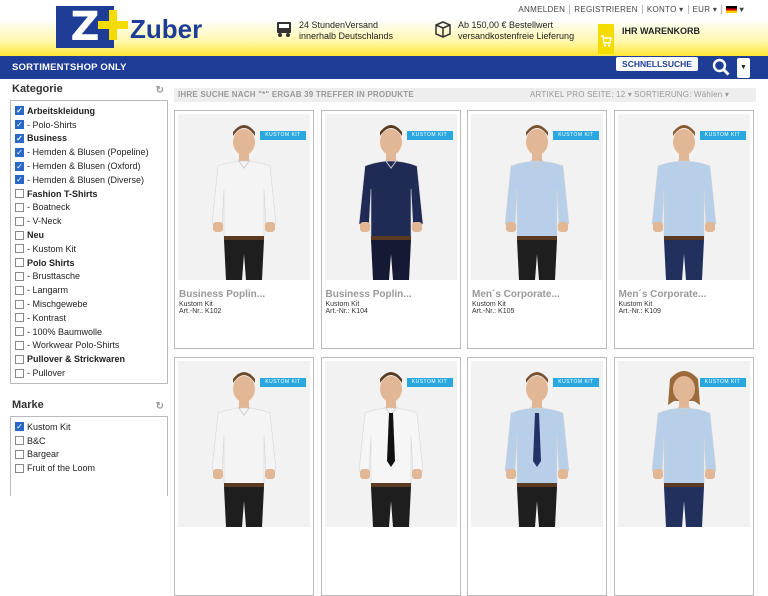  I want to click on currency-select: EUR ▾, so click(706, 9).